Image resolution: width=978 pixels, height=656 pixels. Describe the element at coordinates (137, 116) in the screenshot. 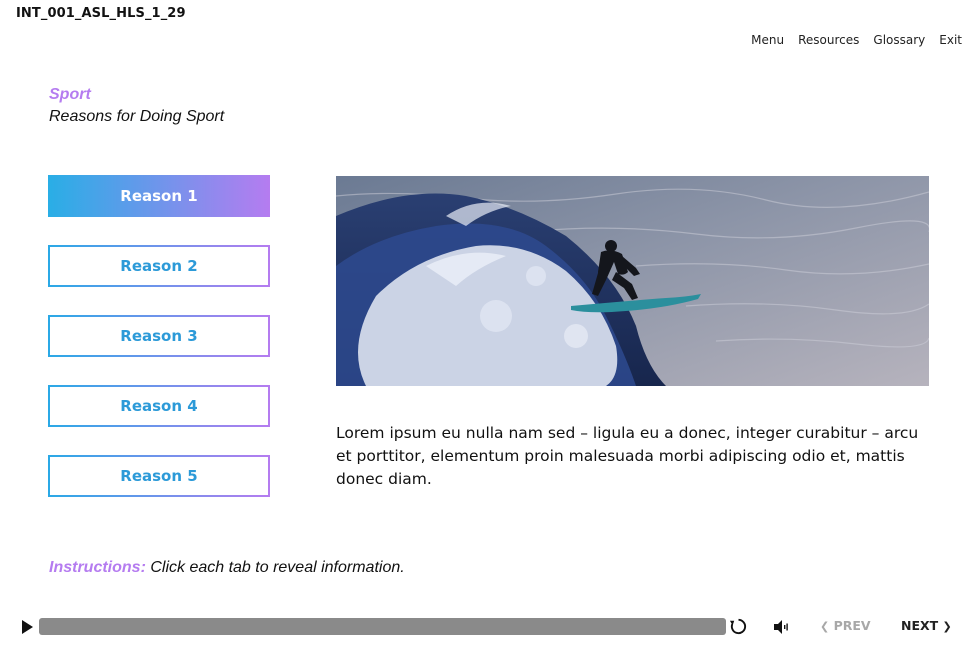

I see `page-title: Reasons for Doing Sport` at that location.